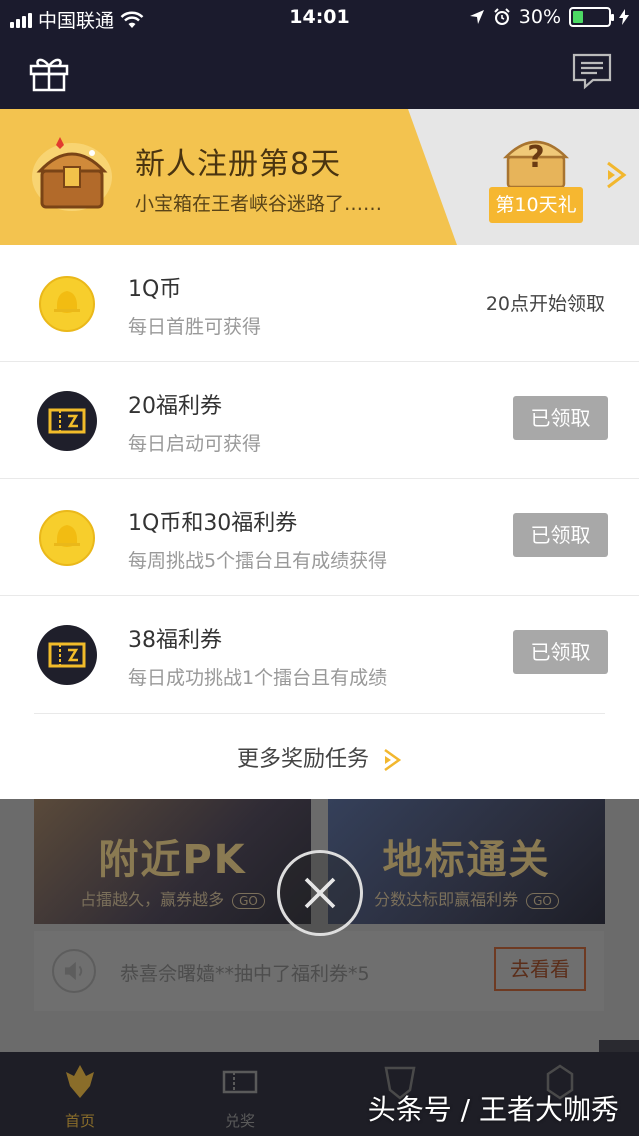  What do you see at coordinates (320, 893) in the screenshot?
I see `close-icon` at bounding box center [320, 893].